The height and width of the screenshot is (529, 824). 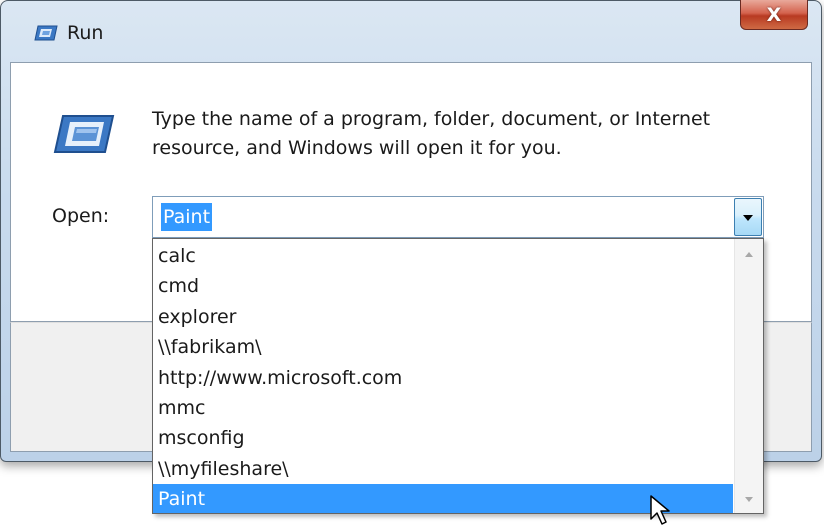 I want to click on open-combobox: Paint, so click(x=458, y=217).